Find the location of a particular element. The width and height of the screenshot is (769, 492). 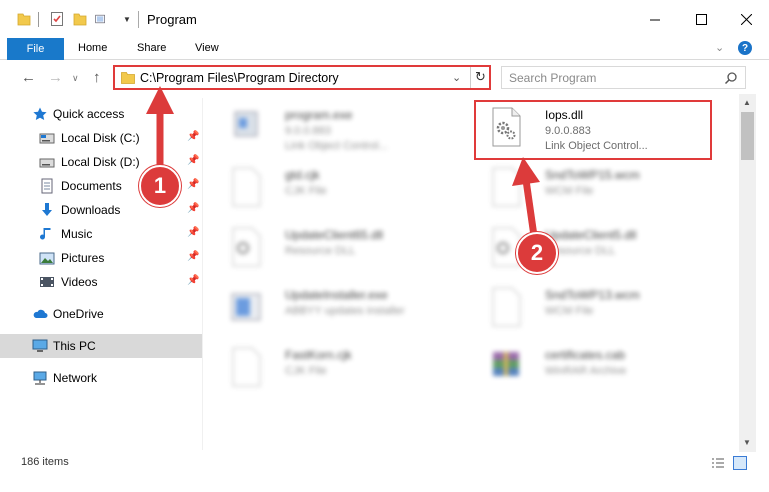

file-tile: SndToWP13.wcm WCM File is located at coordinates (600, 307).